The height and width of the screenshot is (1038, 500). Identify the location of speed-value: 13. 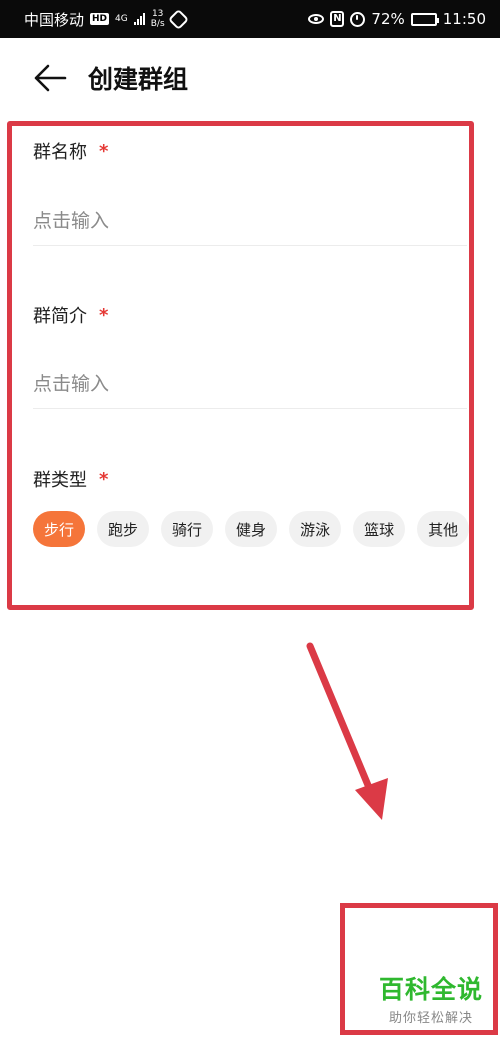
(157, 14).